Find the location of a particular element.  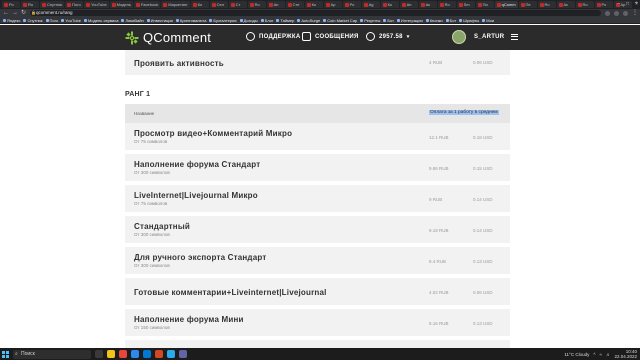

bookmark-item: Блог is located at coordinates (267, 20).